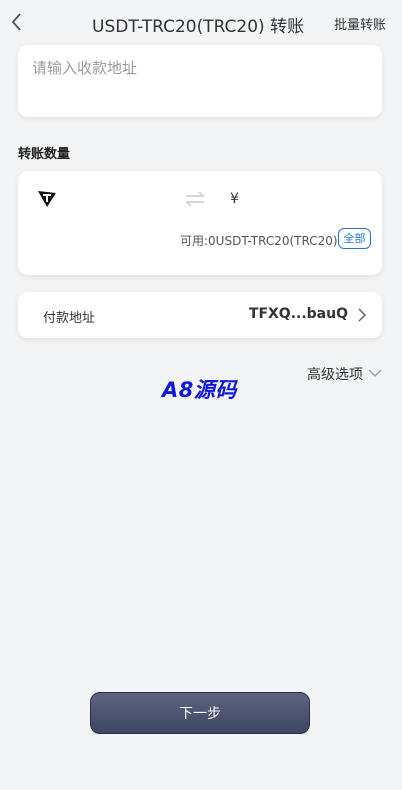 This screenshot has width=402, height=790. Describe the element at coordinates (47, 199) in the screenshot. I see `tron-token-icon` at that location.